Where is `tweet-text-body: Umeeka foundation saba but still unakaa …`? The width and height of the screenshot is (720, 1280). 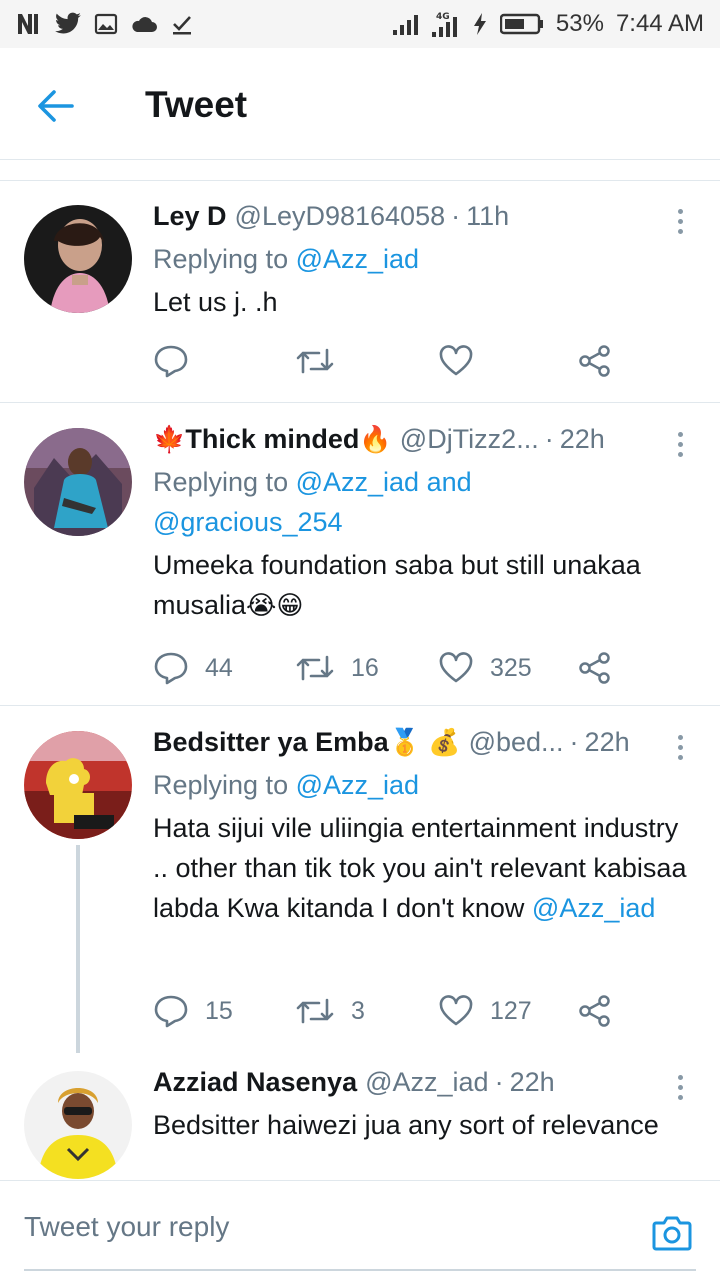
tweet-text-body: Umeeka foundation saba but still unakaa … is located at coordinates (397, 585).